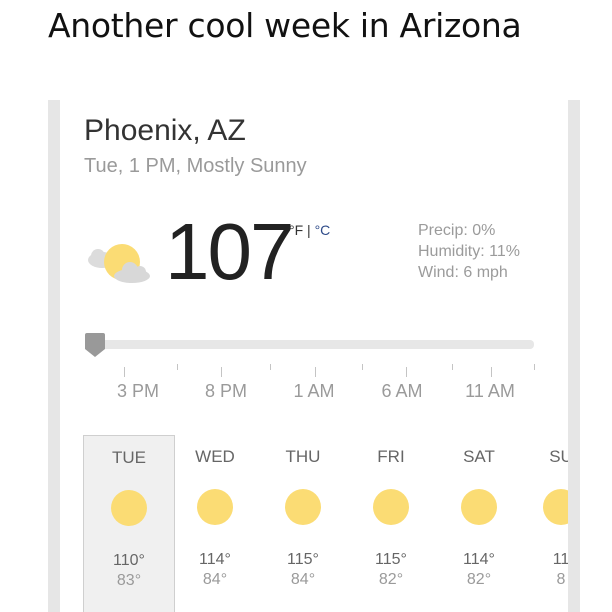 The width and height of the screenshot is (612, 612). Describe the element at coordinates (226, 391) in the screenshot. I see `hour-label: 8 PM` at that location.